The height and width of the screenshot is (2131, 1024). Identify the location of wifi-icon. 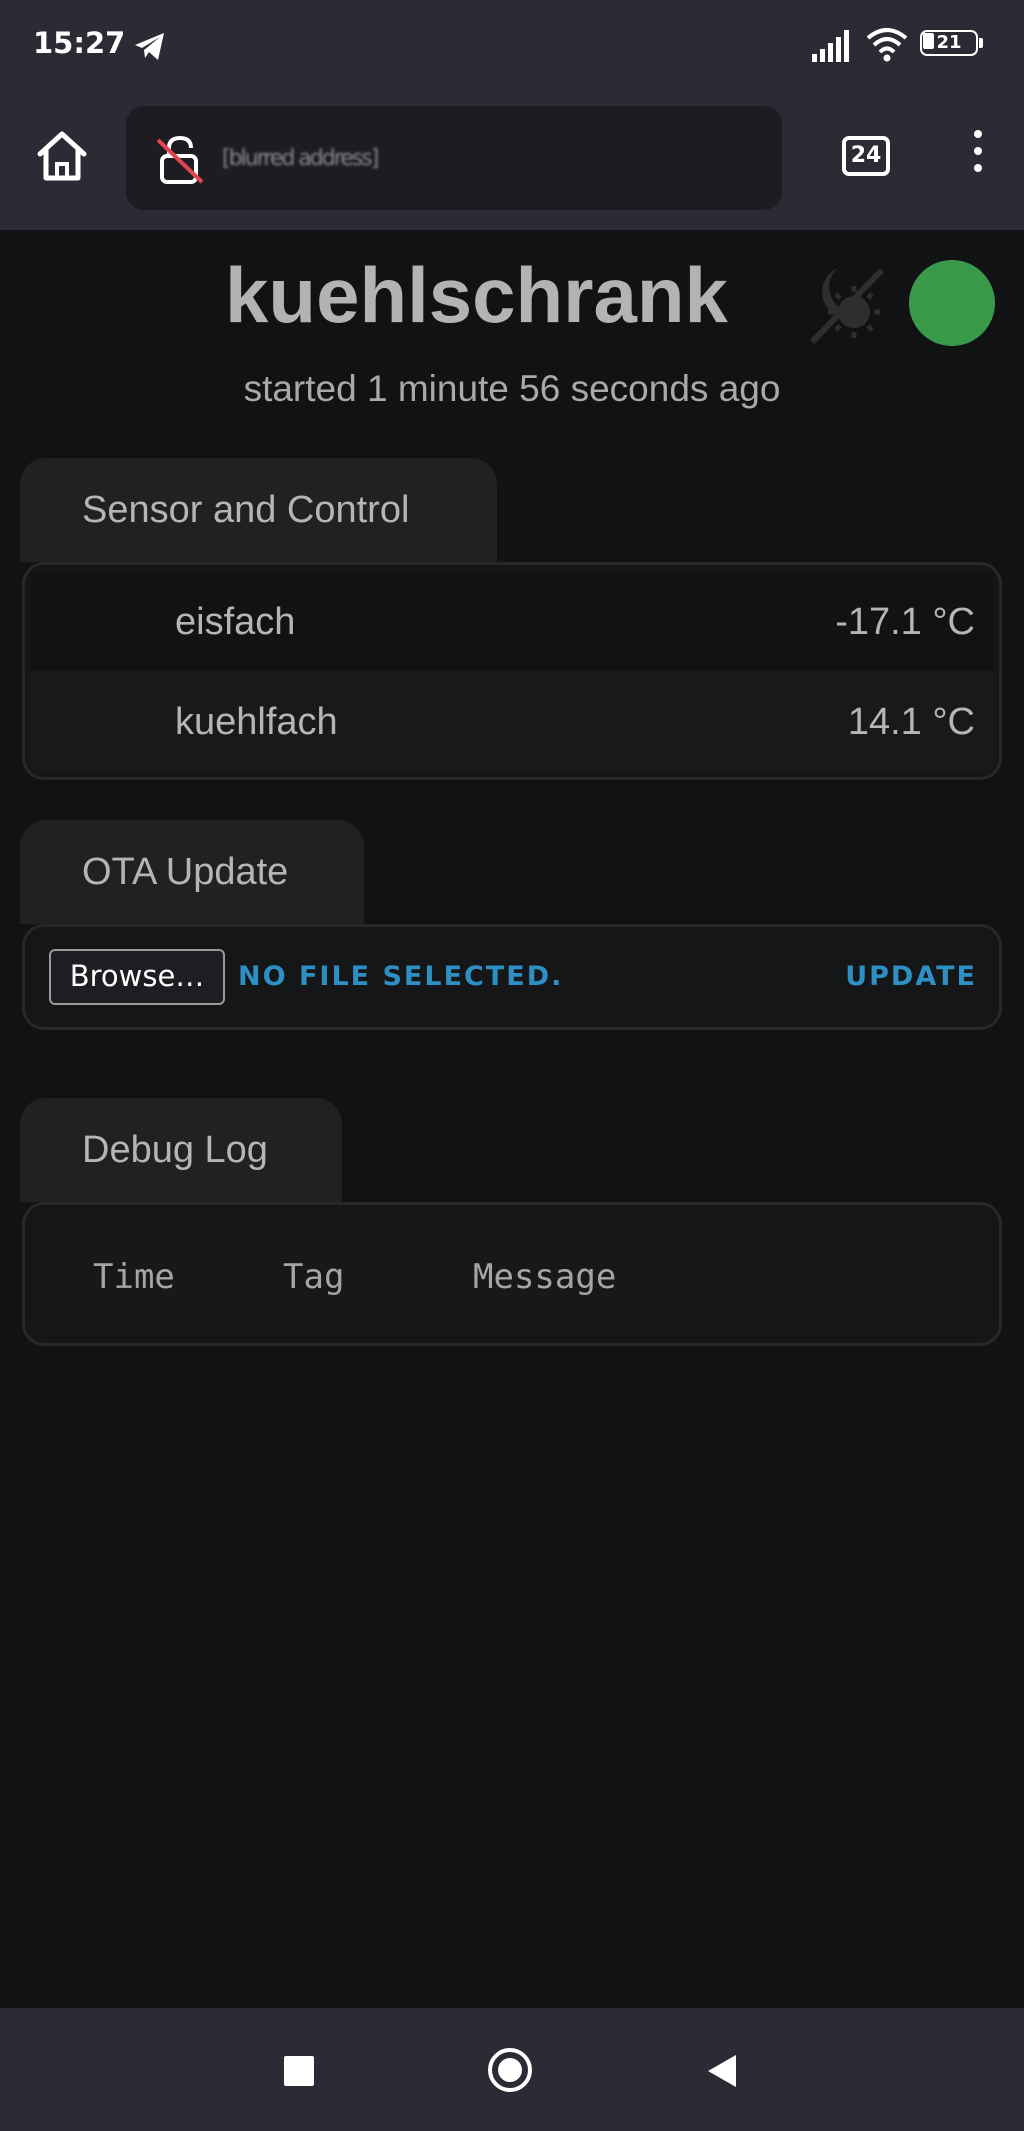
(887, 45).